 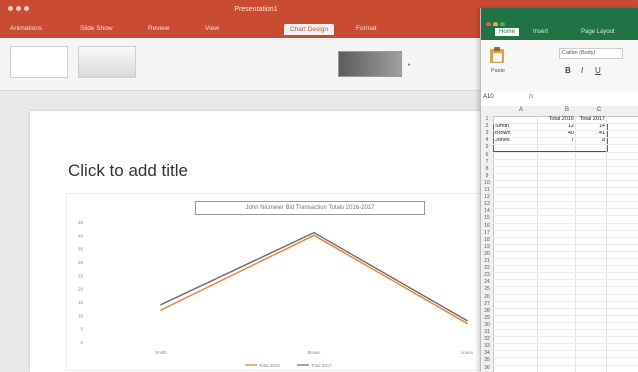 What do you see at coordinates (487, 133) in the screenshot?
I see `row-header-3: 3` at bounding box center [487, 133].